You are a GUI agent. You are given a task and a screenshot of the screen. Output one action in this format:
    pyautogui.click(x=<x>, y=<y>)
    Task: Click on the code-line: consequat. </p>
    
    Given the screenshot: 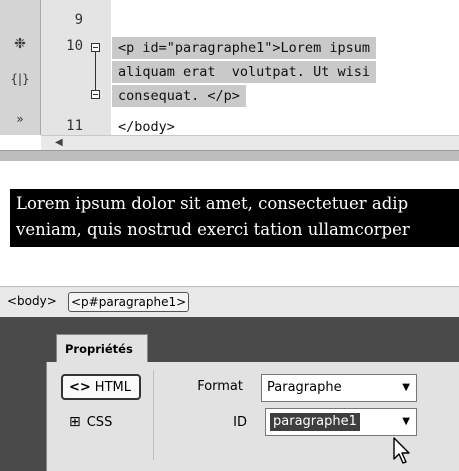 What is the action you would take?
    pyautogui.click(x=179, y=96)
    